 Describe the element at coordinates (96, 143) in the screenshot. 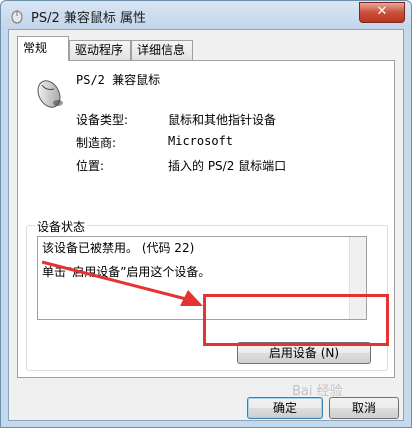

I see `manufacturer-label: 制造商:` at that location.